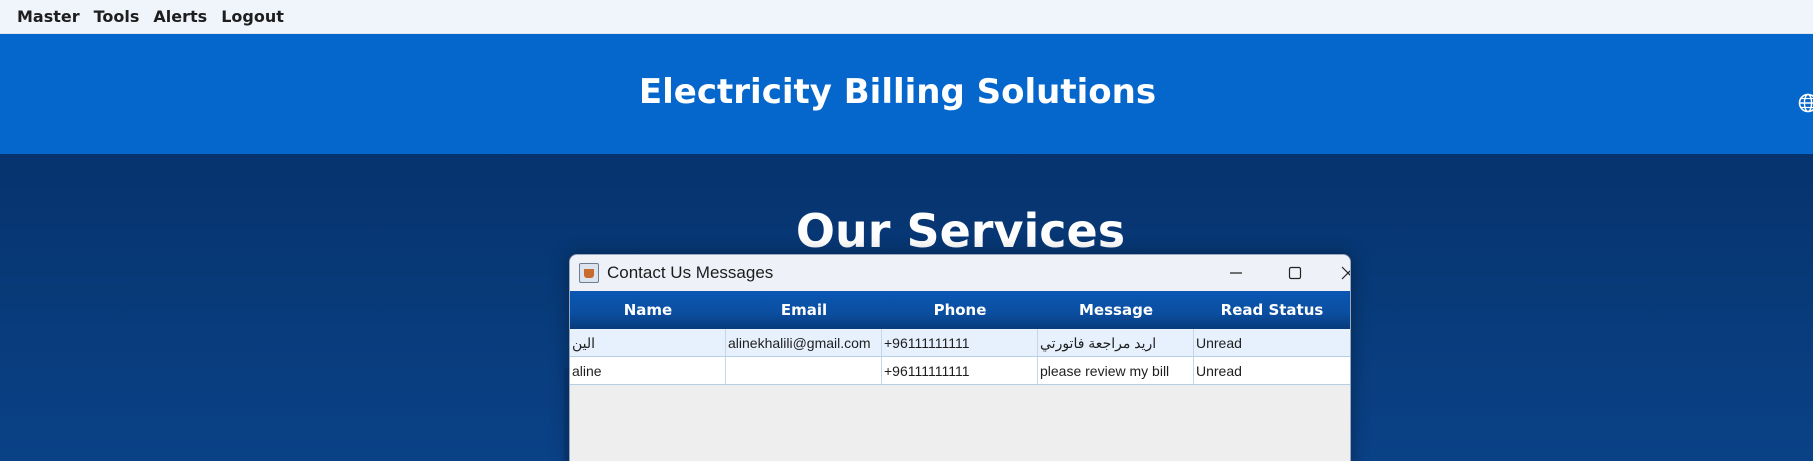 The height and width of the screenshot is (461, 1813). I want to click on maximize-icon, so click(1295, 273).